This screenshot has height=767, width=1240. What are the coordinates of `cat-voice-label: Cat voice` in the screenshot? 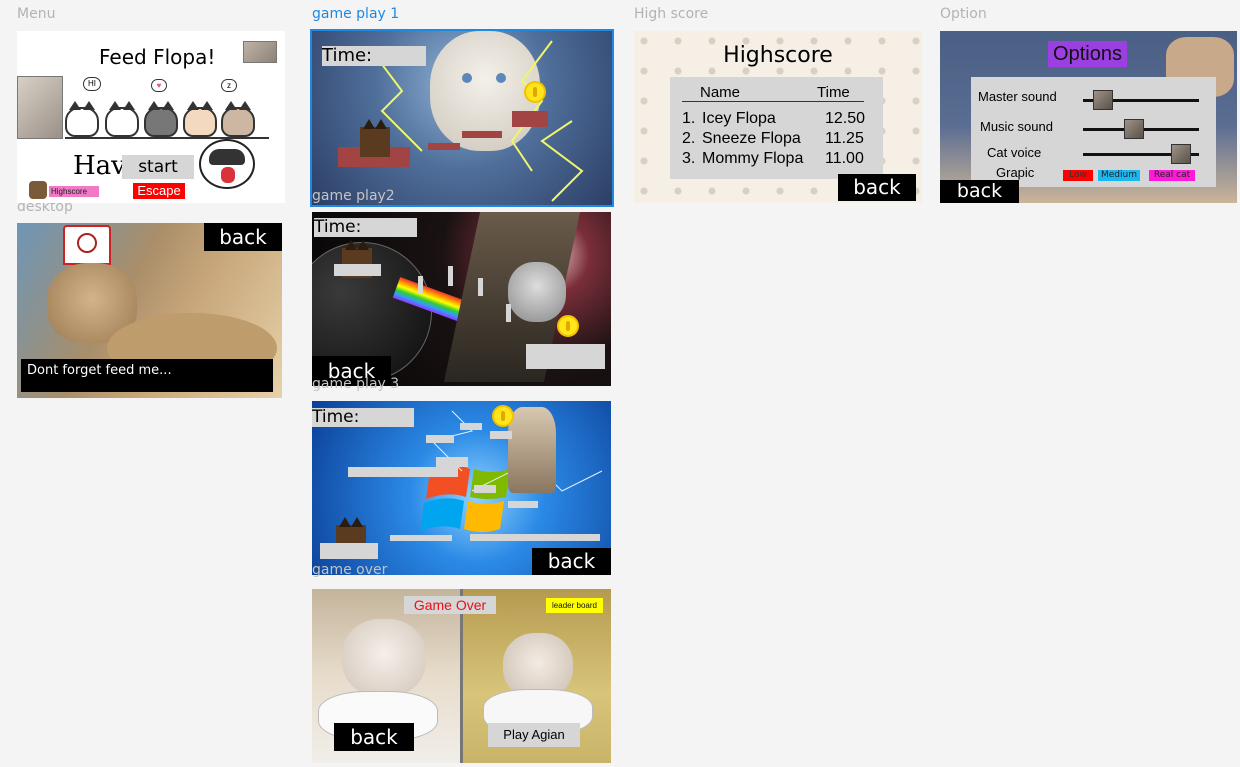 It's located at (1014, 152).